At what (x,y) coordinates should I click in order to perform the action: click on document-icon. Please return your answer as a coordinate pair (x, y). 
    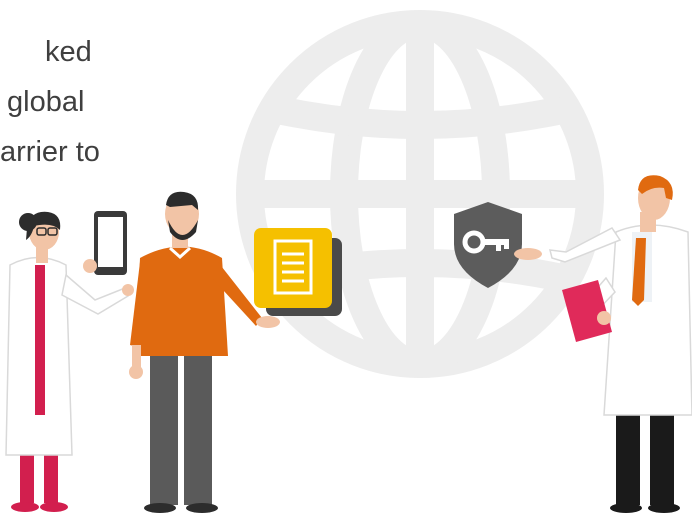
    Looking at the image, I should click on (298, 272).